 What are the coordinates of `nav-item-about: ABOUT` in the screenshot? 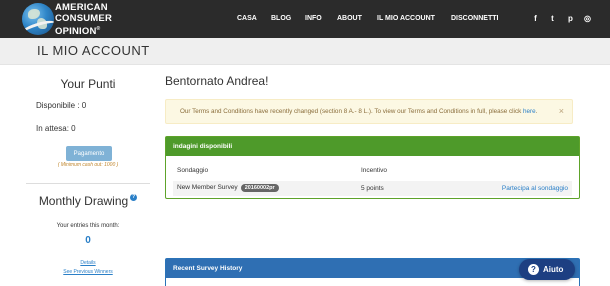 It's located at (349, 19).